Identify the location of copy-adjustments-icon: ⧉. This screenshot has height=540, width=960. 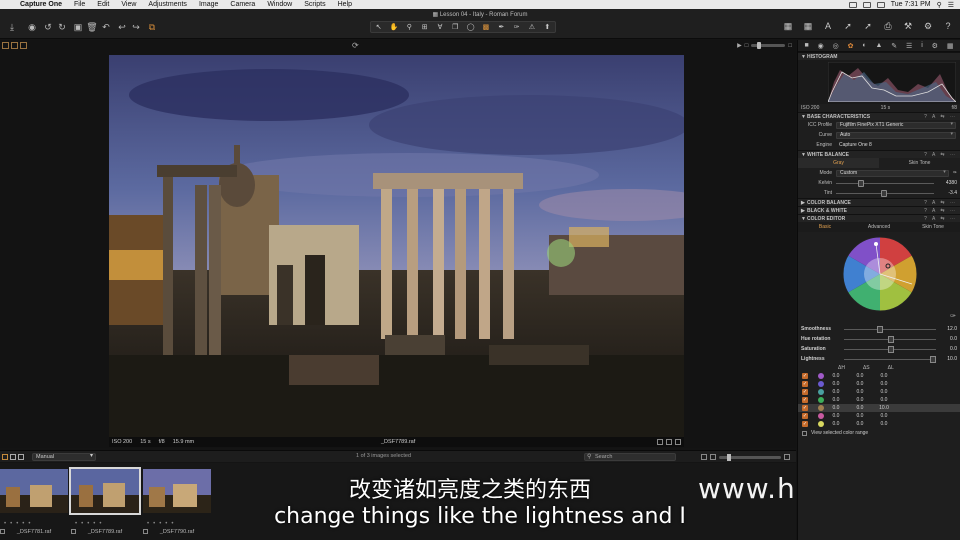
(152, 27).